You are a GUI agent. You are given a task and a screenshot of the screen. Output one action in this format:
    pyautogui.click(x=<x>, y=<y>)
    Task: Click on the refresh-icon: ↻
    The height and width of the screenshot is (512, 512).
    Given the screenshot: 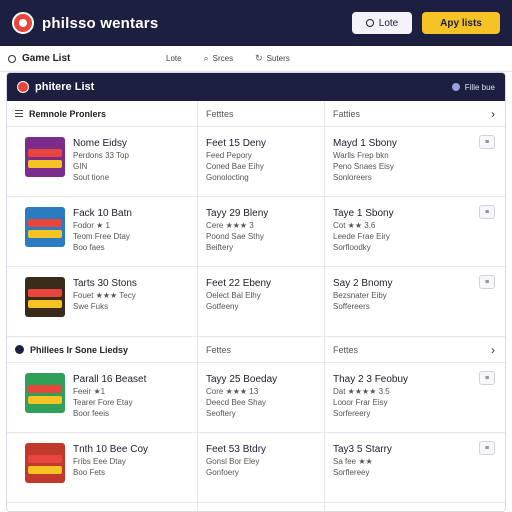 What is the action you would take?
    pyautogui.click(x=259, y=58)
    